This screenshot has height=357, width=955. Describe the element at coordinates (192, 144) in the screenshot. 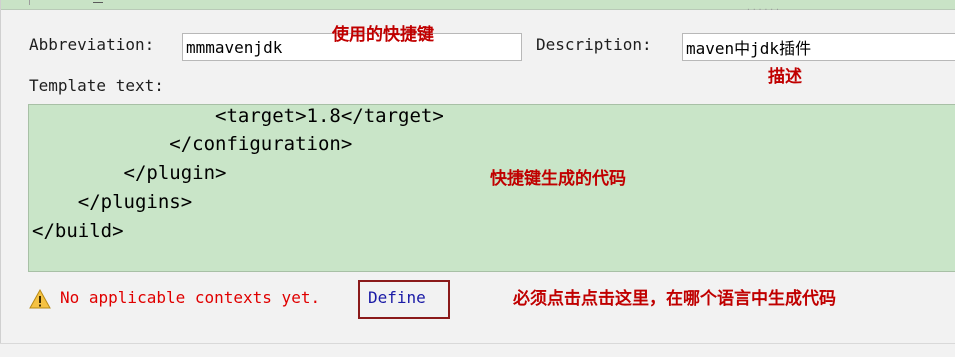

I see `code-line: </configuration>` at that location.